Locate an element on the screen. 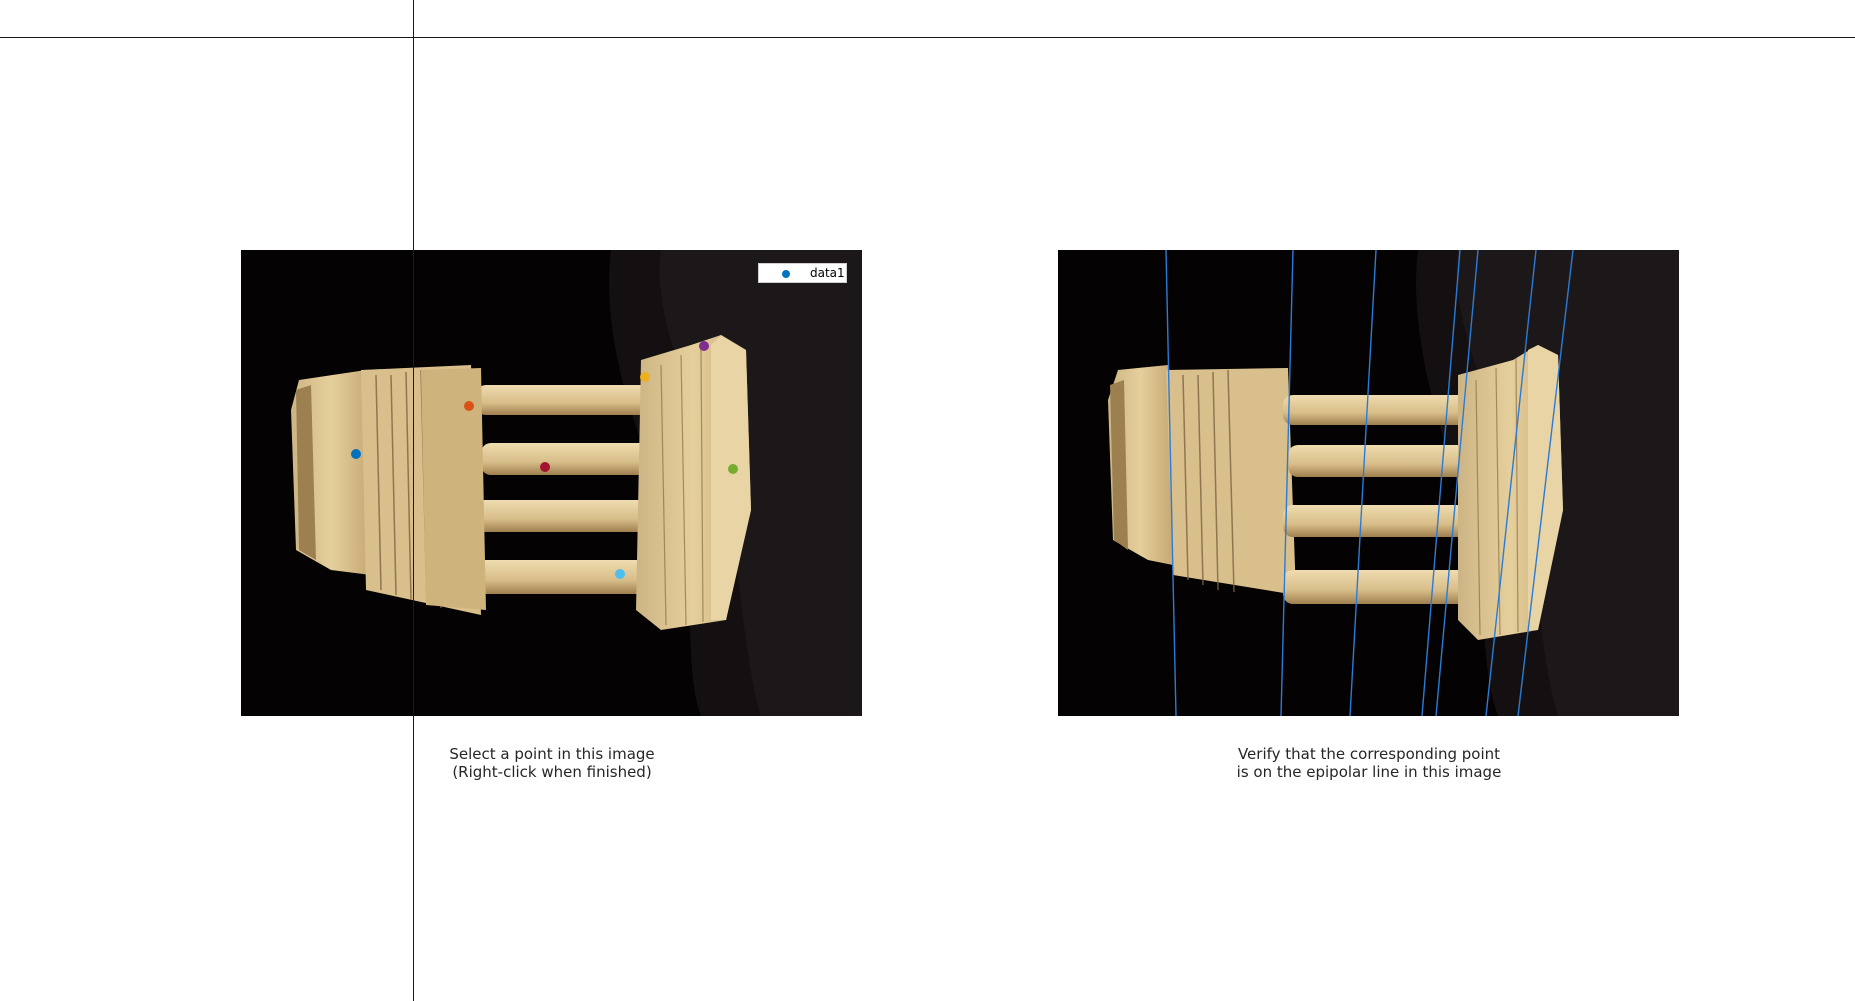  right-caption-line2: is on the epipolar line in this image is located at coordinates (1369, 772).